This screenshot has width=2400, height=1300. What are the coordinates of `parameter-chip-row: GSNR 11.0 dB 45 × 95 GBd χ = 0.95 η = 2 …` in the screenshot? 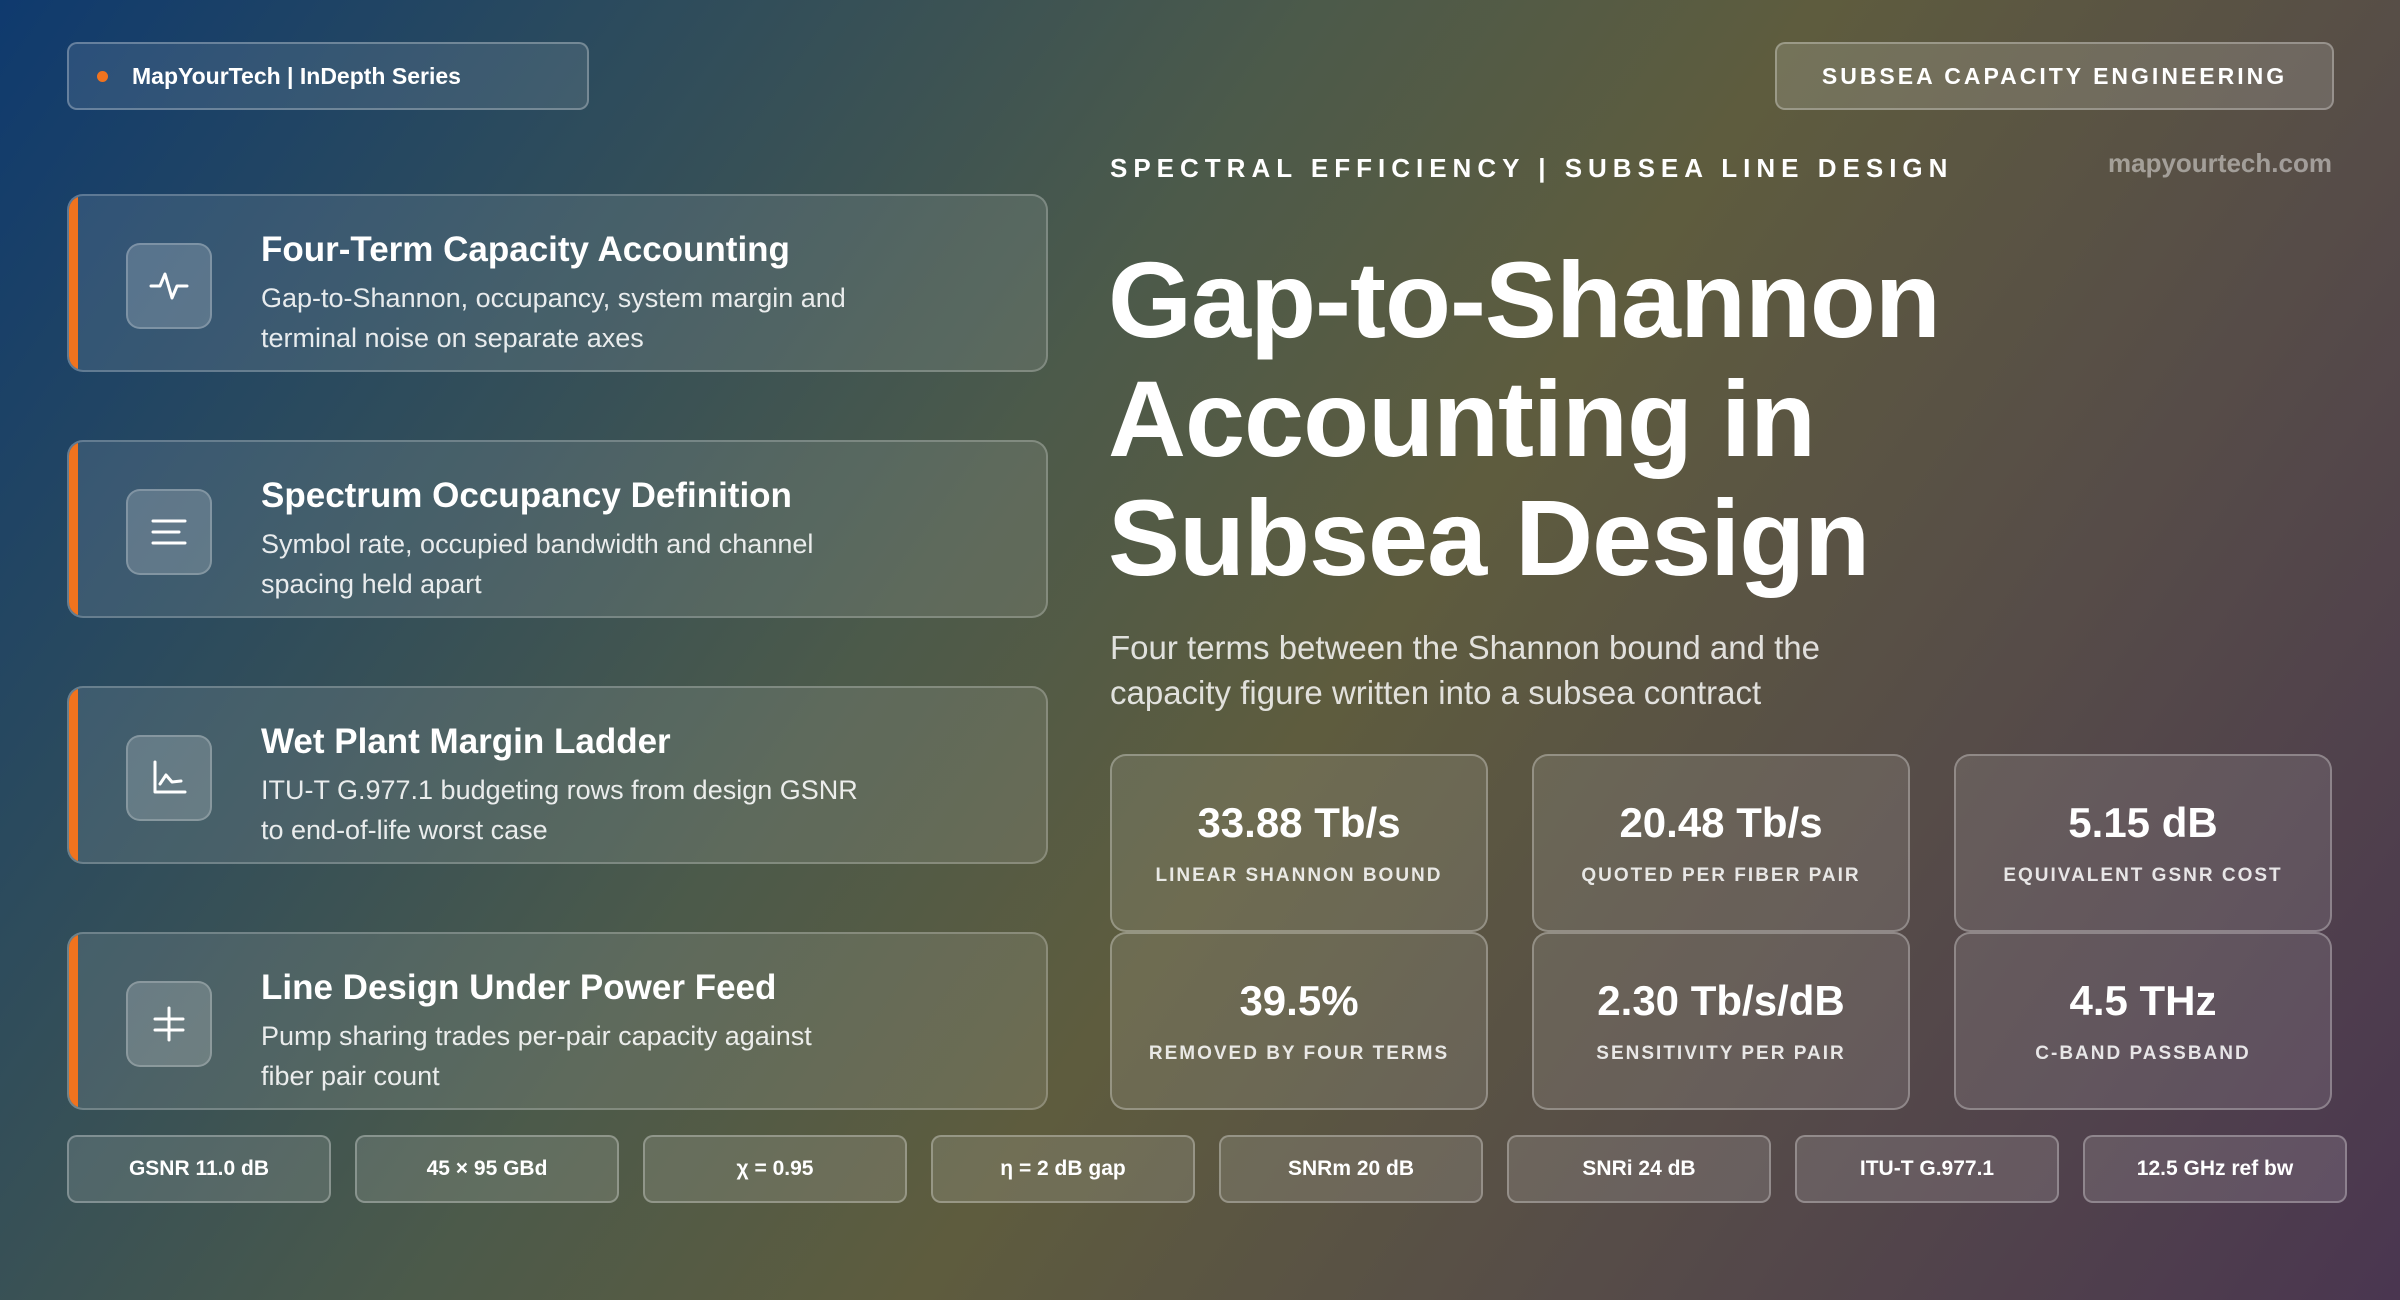 It's located at (1207, 1169).